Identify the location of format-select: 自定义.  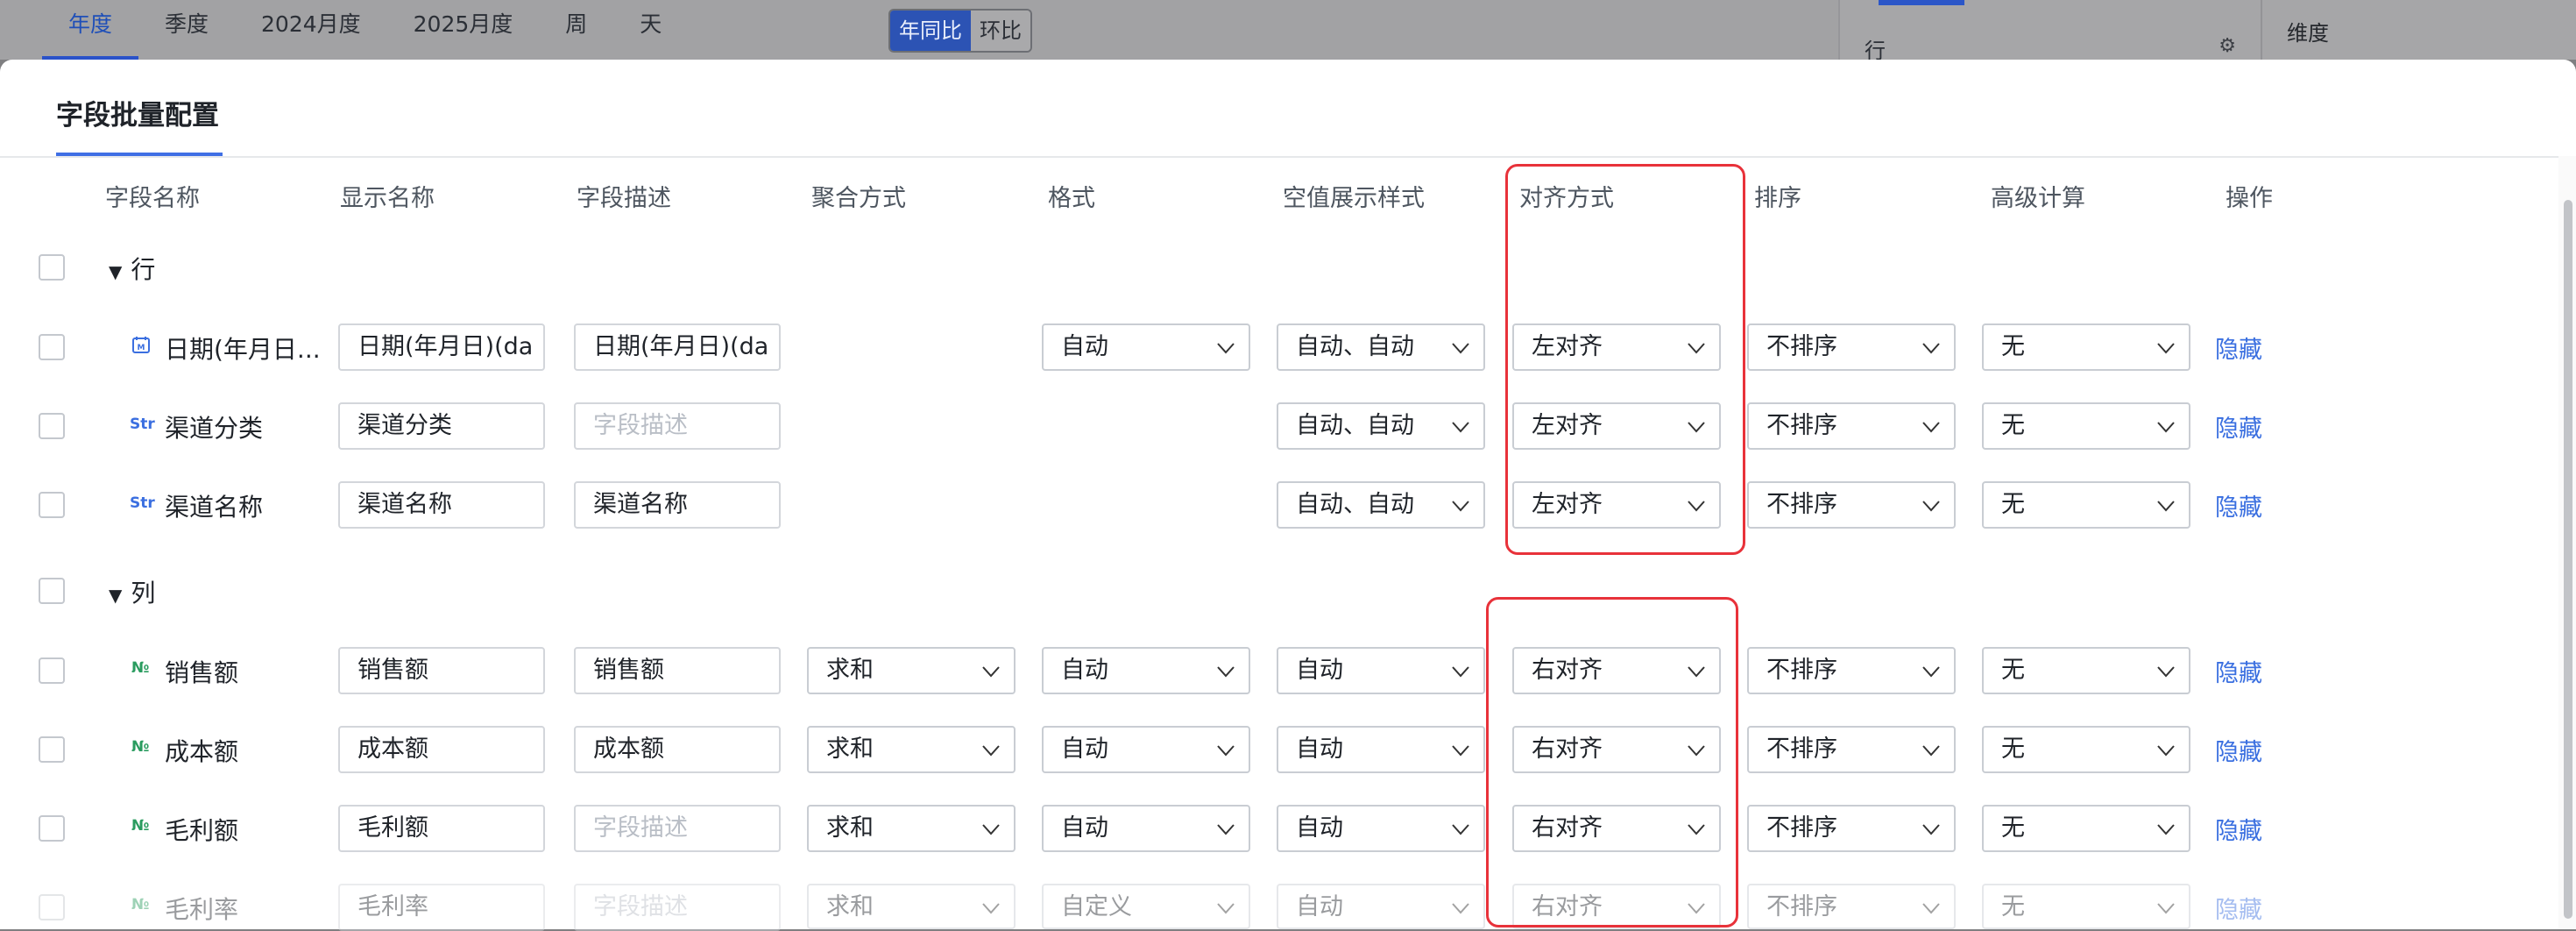
(1146, 906).